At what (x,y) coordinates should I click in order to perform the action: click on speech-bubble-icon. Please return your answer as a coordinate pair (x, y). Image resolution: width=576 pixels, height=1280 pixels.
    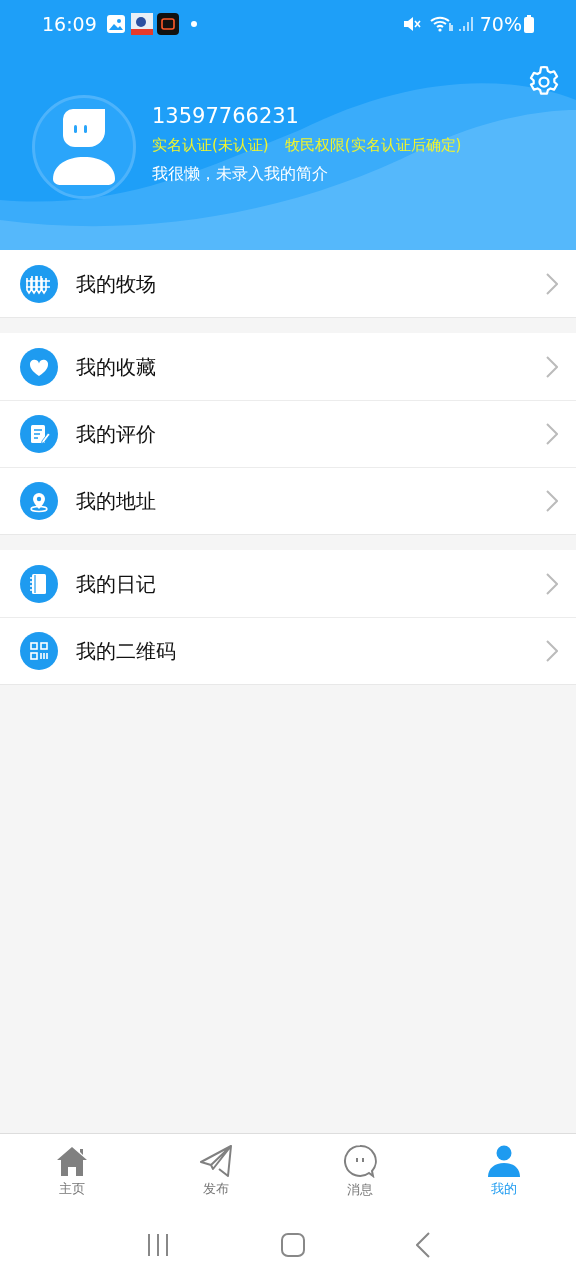
    Looking at the image, I should click on (360, 1161).